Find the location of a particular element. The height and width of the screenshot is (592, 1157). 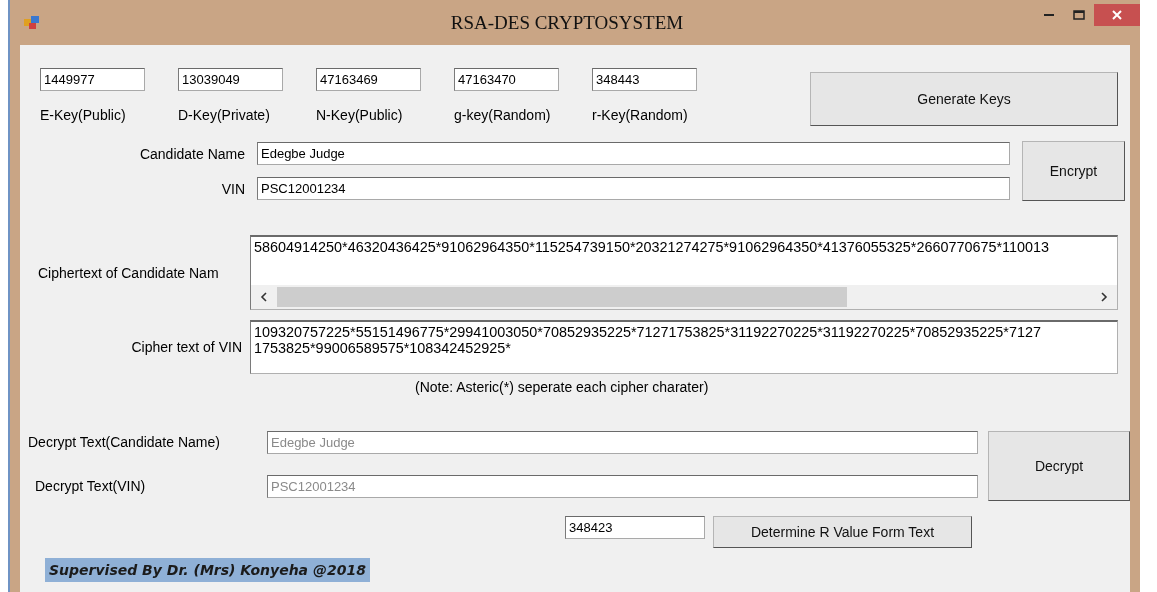

key-label: g-key(Random) is located at coordinates (503, 115).